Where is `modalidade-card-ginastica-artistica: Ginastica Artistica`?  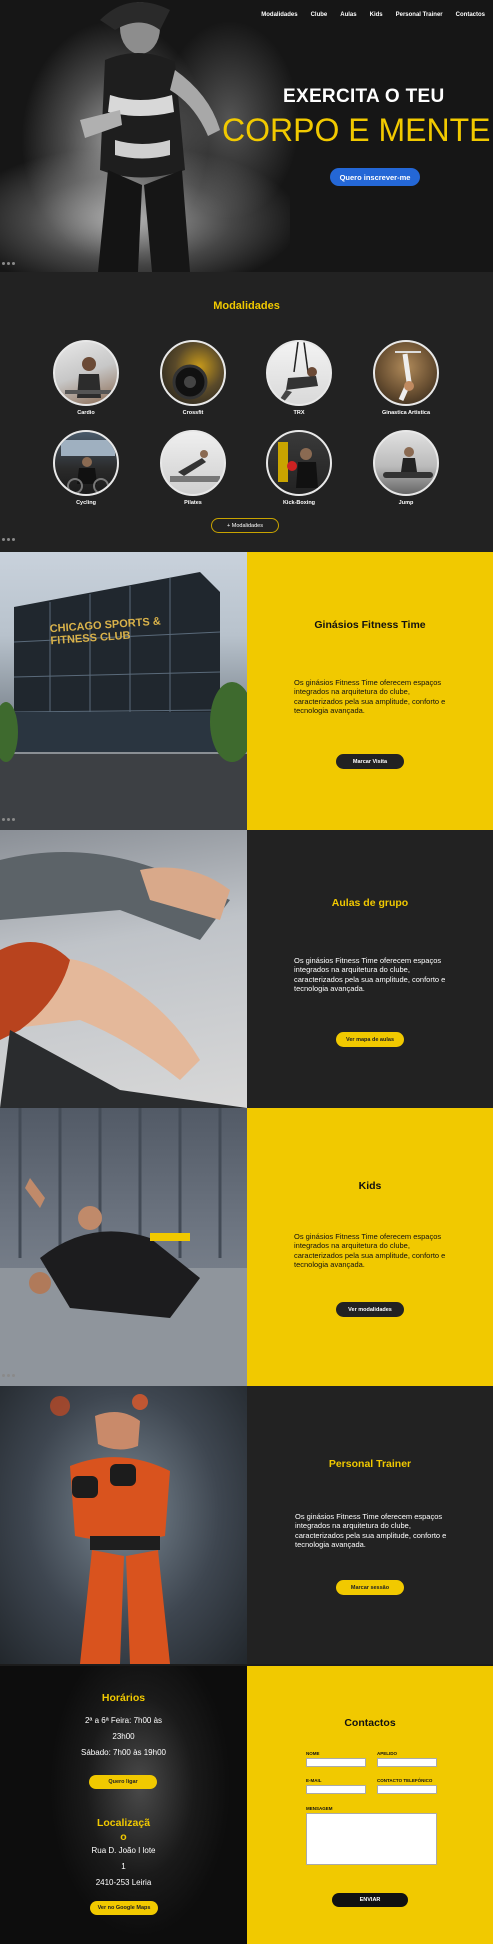 modalidade-card-ginastica-artistica: Ginastica Artistica is located at coordinates (406, 378).